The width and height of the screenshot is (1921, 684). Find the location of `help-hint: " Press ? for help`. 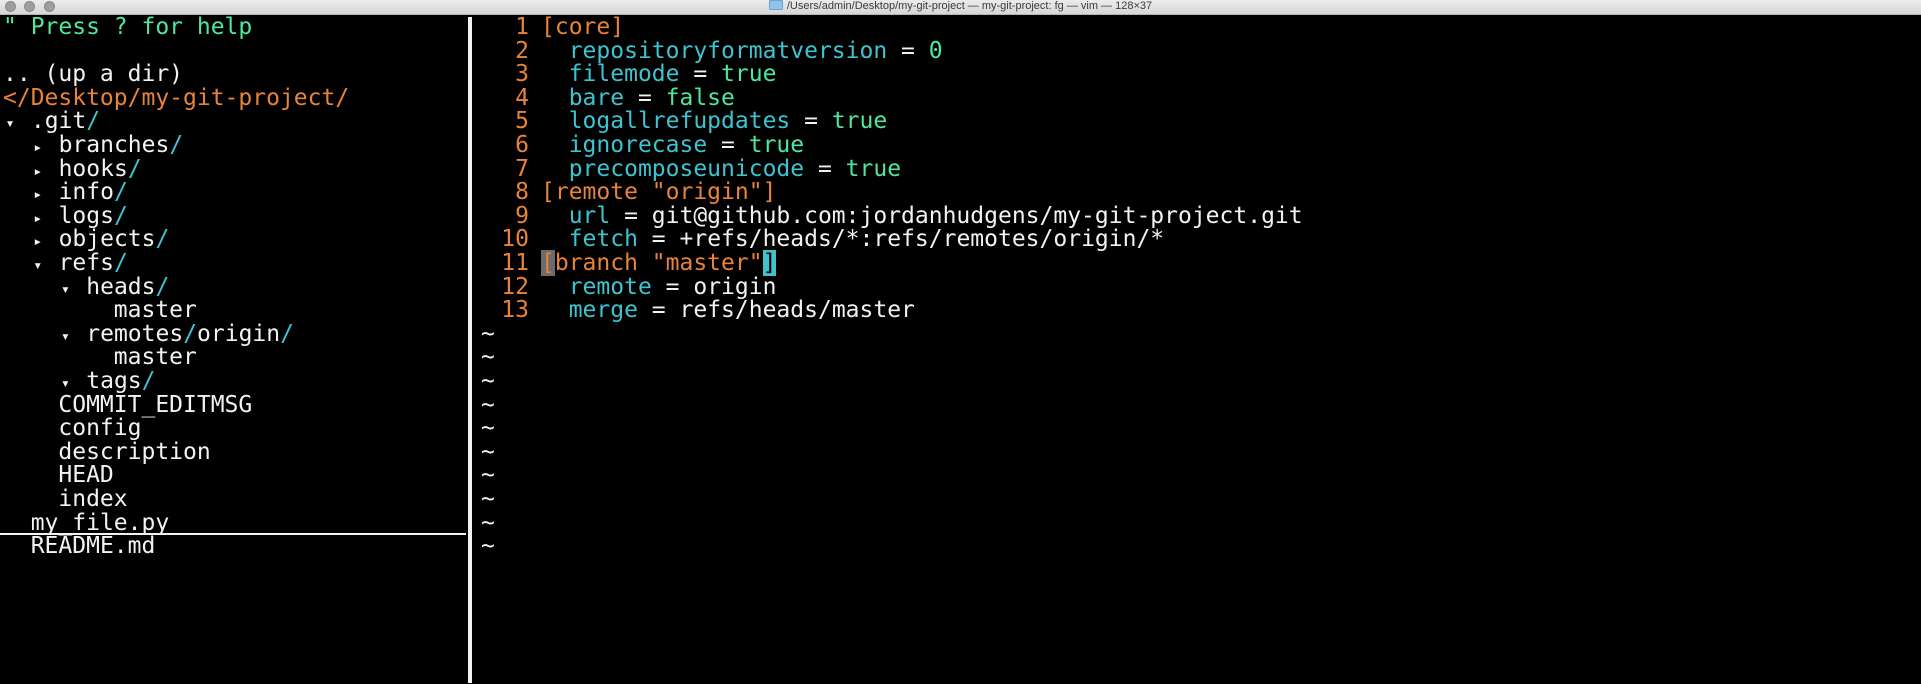

help-hint: " Press ? for help is located at coordinates (127, 27).